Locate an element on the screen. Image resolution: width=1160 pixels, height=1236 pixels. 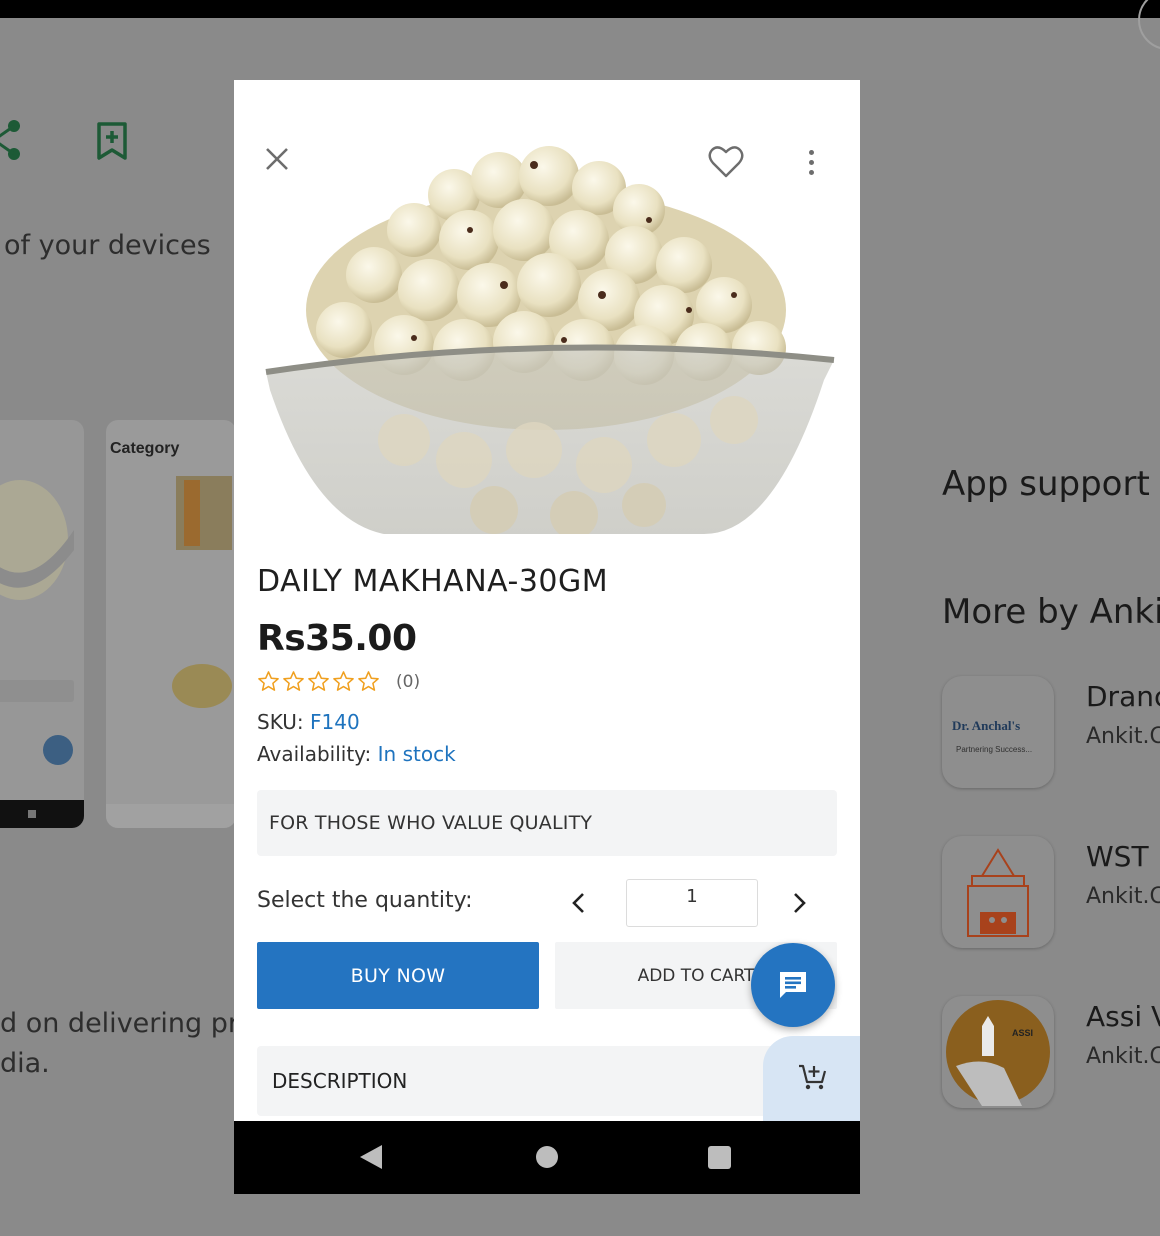
chat-icon is located at coordinates (793, 985).